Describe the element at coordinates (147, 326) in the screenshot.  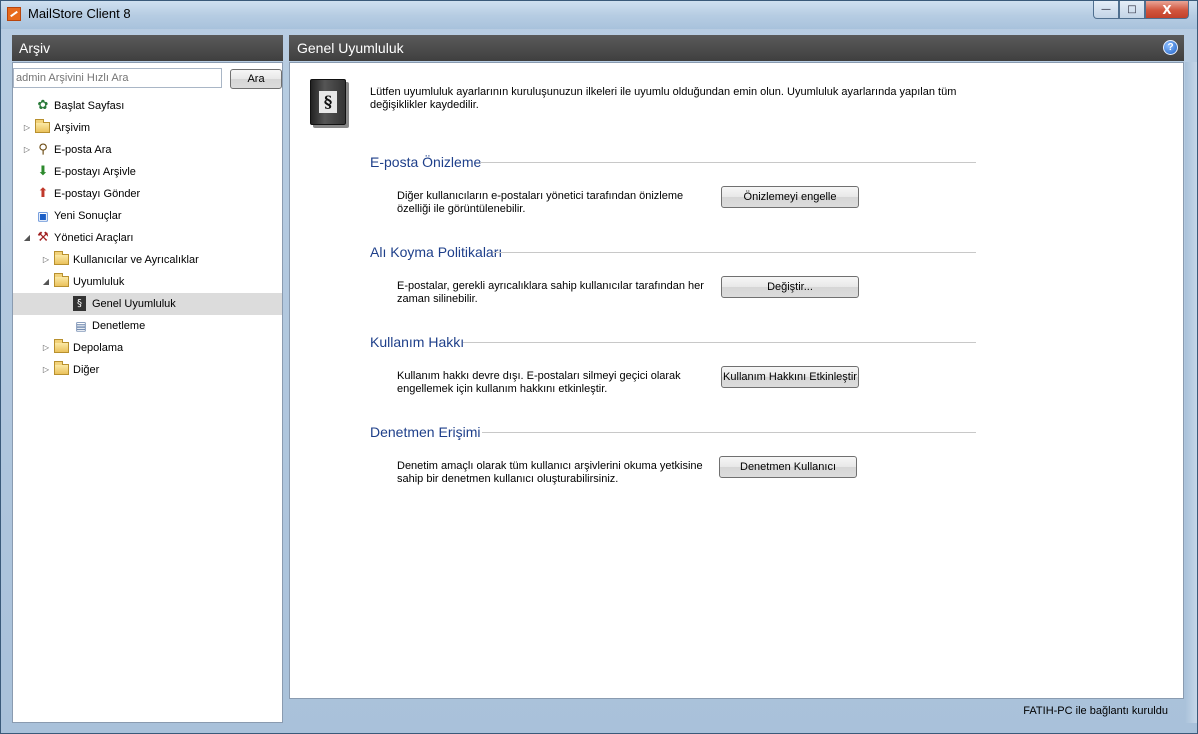
I see `tree-item-audit: ▤ Denetleme` at that location.